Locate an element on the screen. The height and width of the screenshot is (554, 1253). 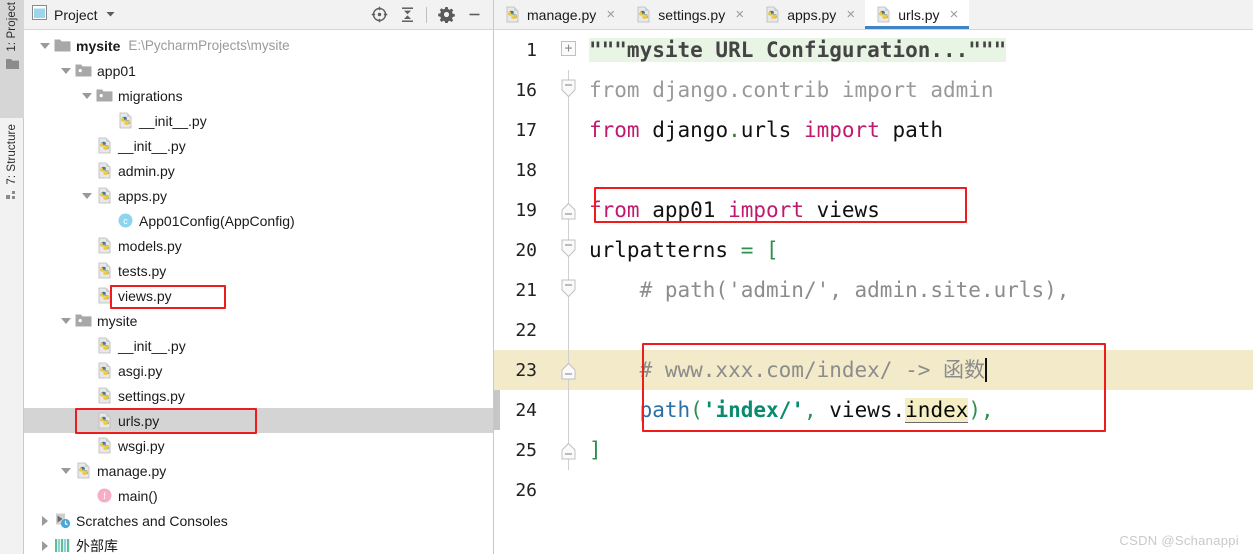
tree-item-views-py: views.py is located at coordinates (258, 295).